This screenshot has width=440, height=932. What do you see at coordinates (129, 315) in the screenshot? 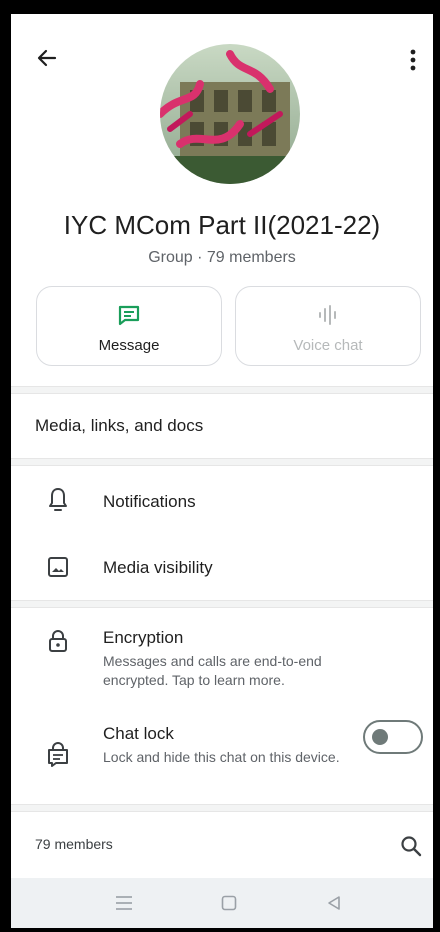
I see `message-icon` at bounding box center [129, 315].